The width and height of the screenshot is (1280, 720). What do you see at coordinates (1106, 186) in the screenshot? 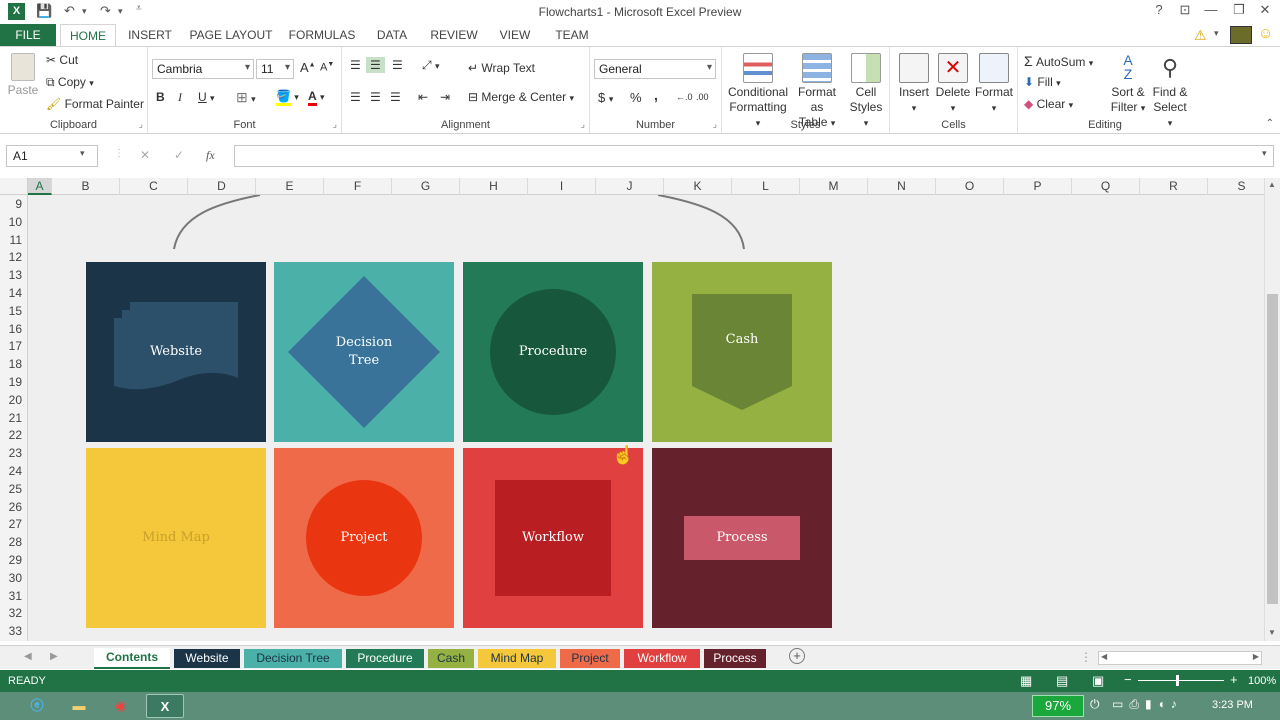
I see `column-header-q: Q` at bounding box center [1106, 186].